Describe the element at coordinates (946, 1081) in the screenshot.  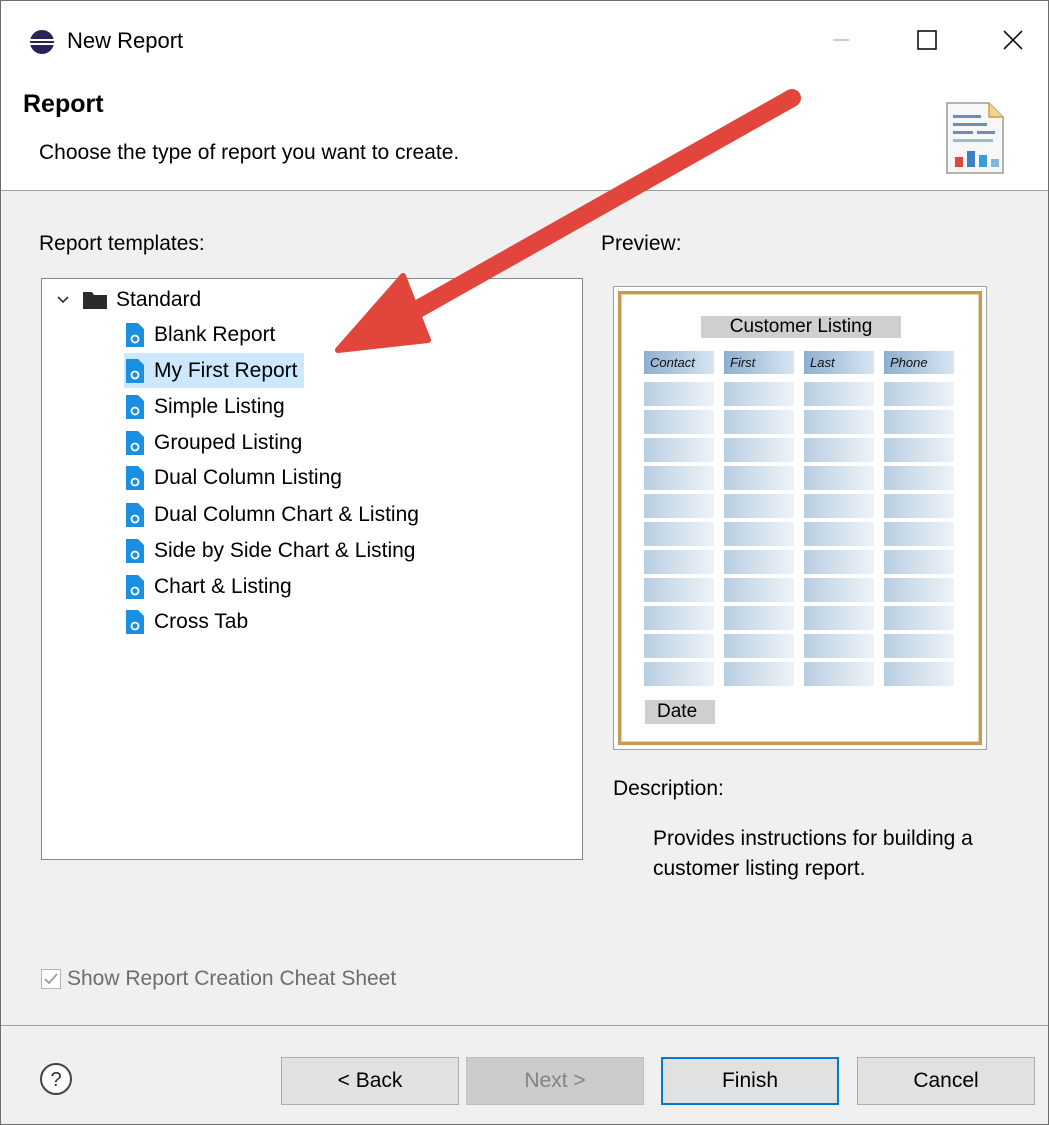
I see `cancel-button: Cancel` at that location.